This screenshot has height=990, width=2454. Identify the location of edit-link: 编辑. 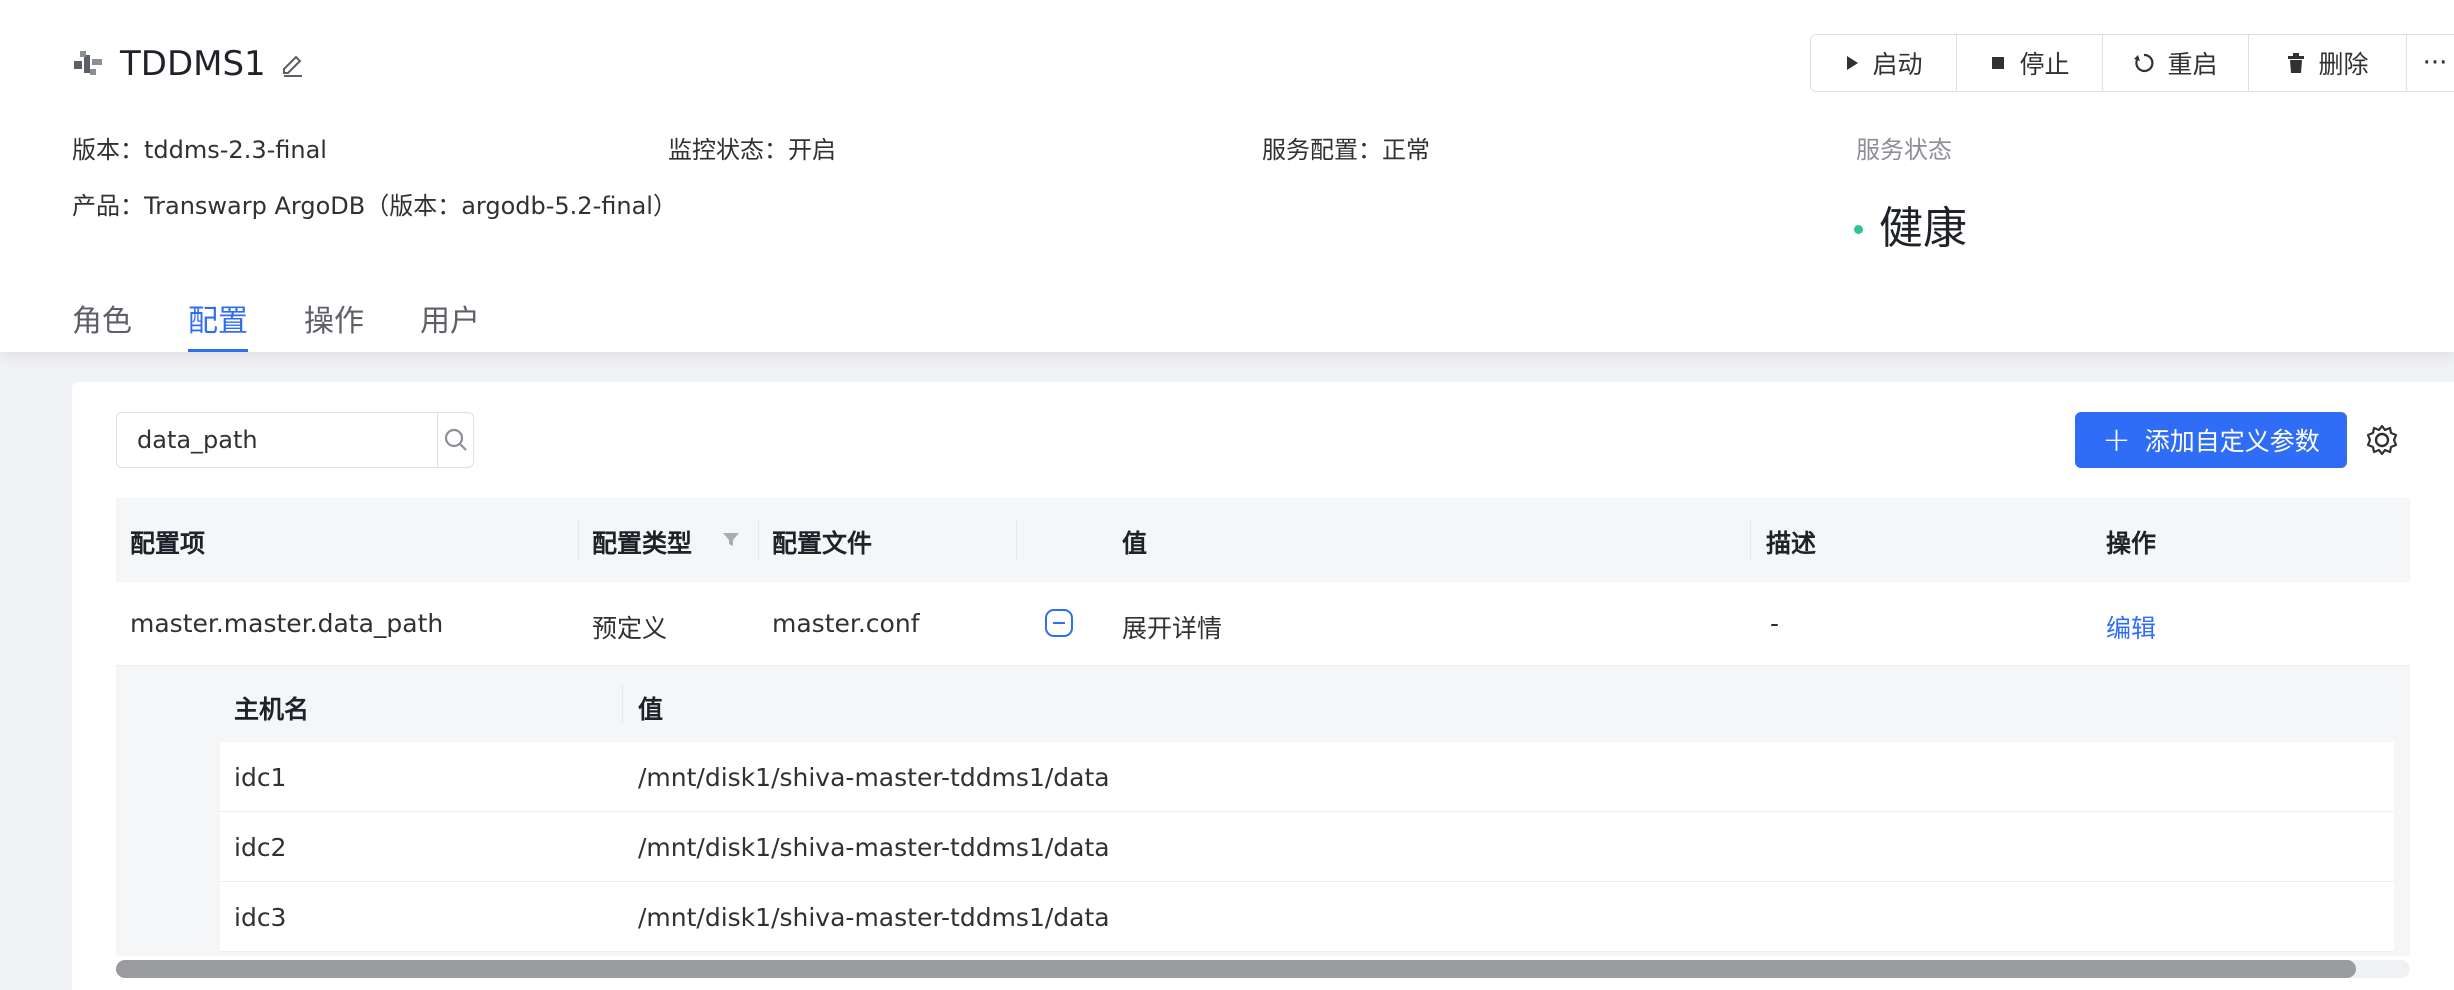
(2131, 627).